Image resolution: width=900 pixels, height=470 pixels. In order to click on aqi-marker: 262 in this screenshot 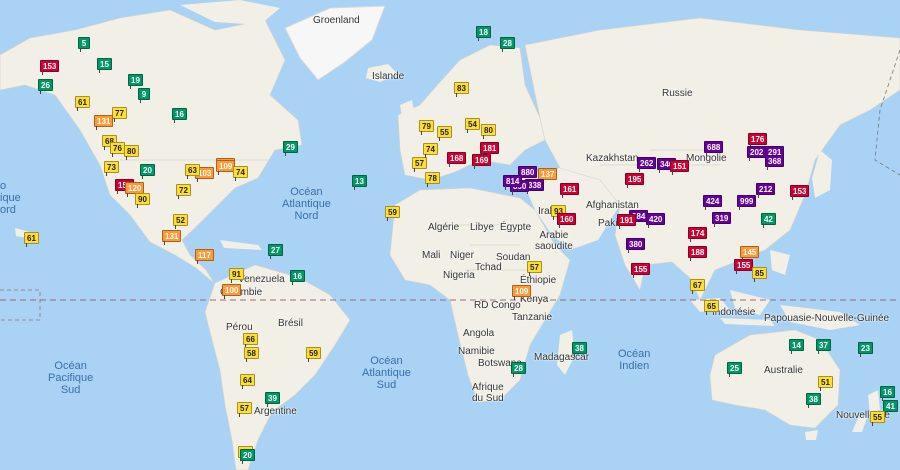, I will do `click(647, 164)`.